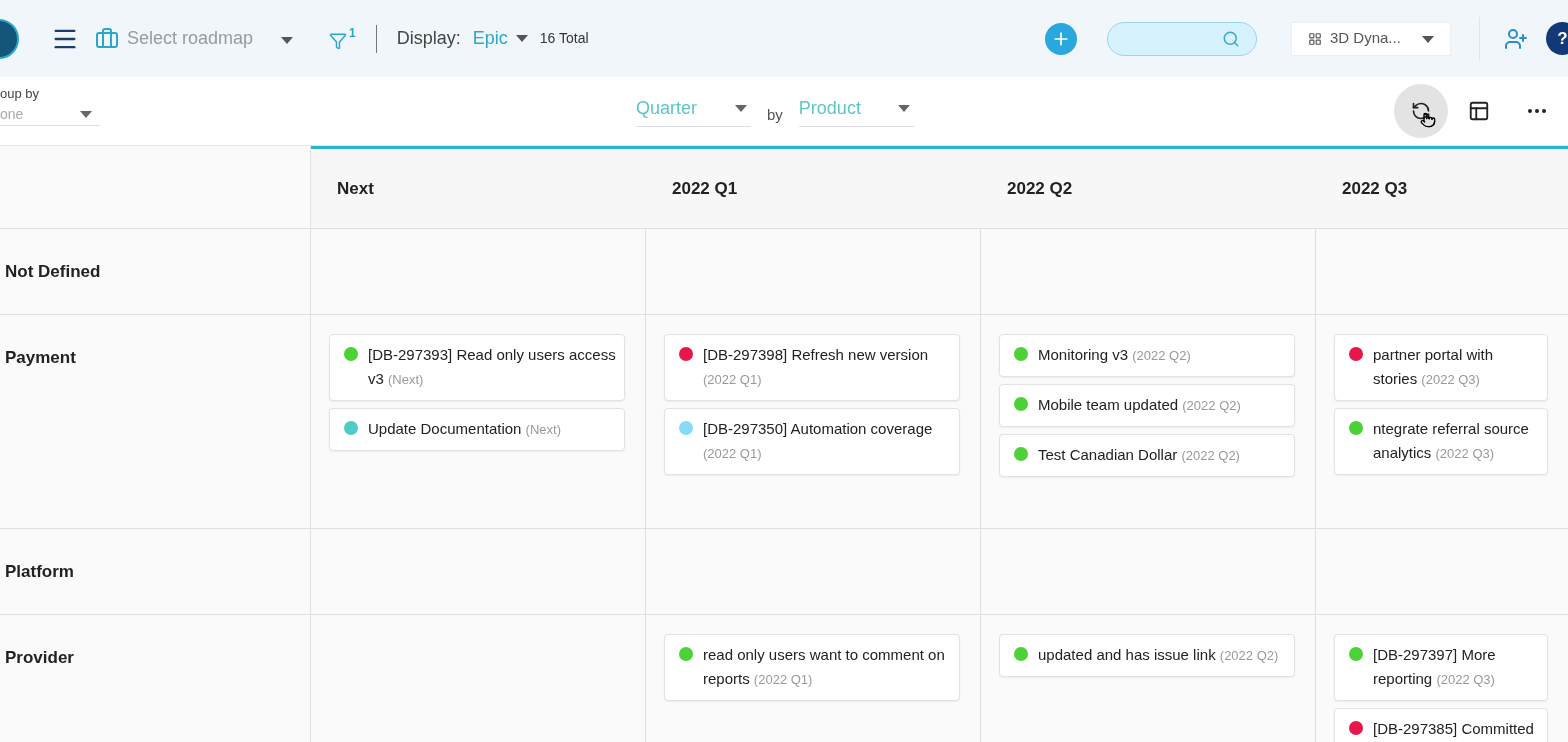  Describe the element at coordinates (818, 441) in the screenshot. I see `epic-text: [DB-297350] Automation coverage (2022 Q1)` at that location.